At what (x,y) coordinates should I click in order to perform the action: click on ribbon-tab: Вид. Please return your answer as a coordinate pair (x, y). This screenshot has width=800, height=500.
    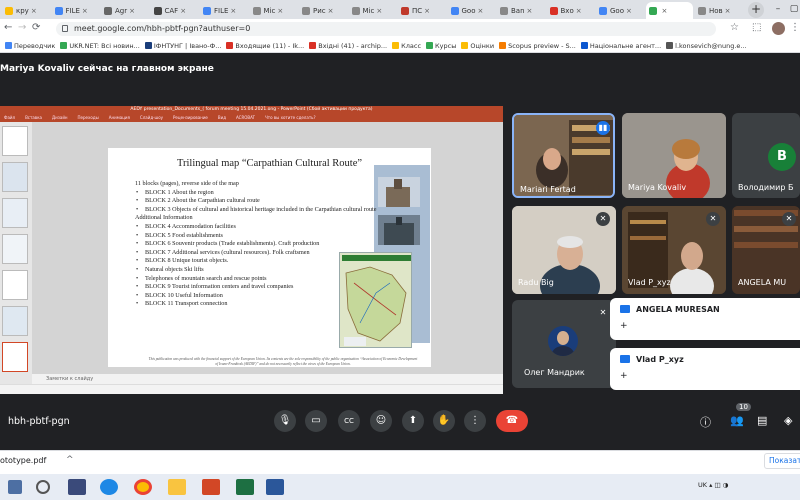
    Looking at the image, I should click on (222, 118).